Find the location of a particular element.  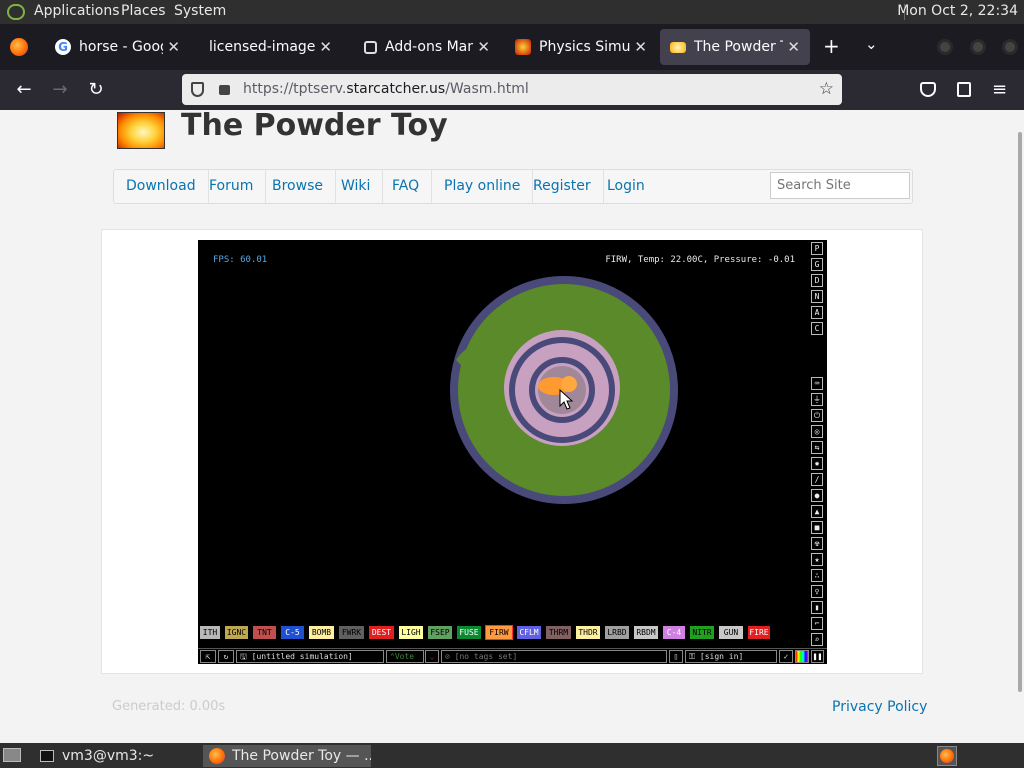

element-bomb-button: BOMB is located at coordinates (321, 632).